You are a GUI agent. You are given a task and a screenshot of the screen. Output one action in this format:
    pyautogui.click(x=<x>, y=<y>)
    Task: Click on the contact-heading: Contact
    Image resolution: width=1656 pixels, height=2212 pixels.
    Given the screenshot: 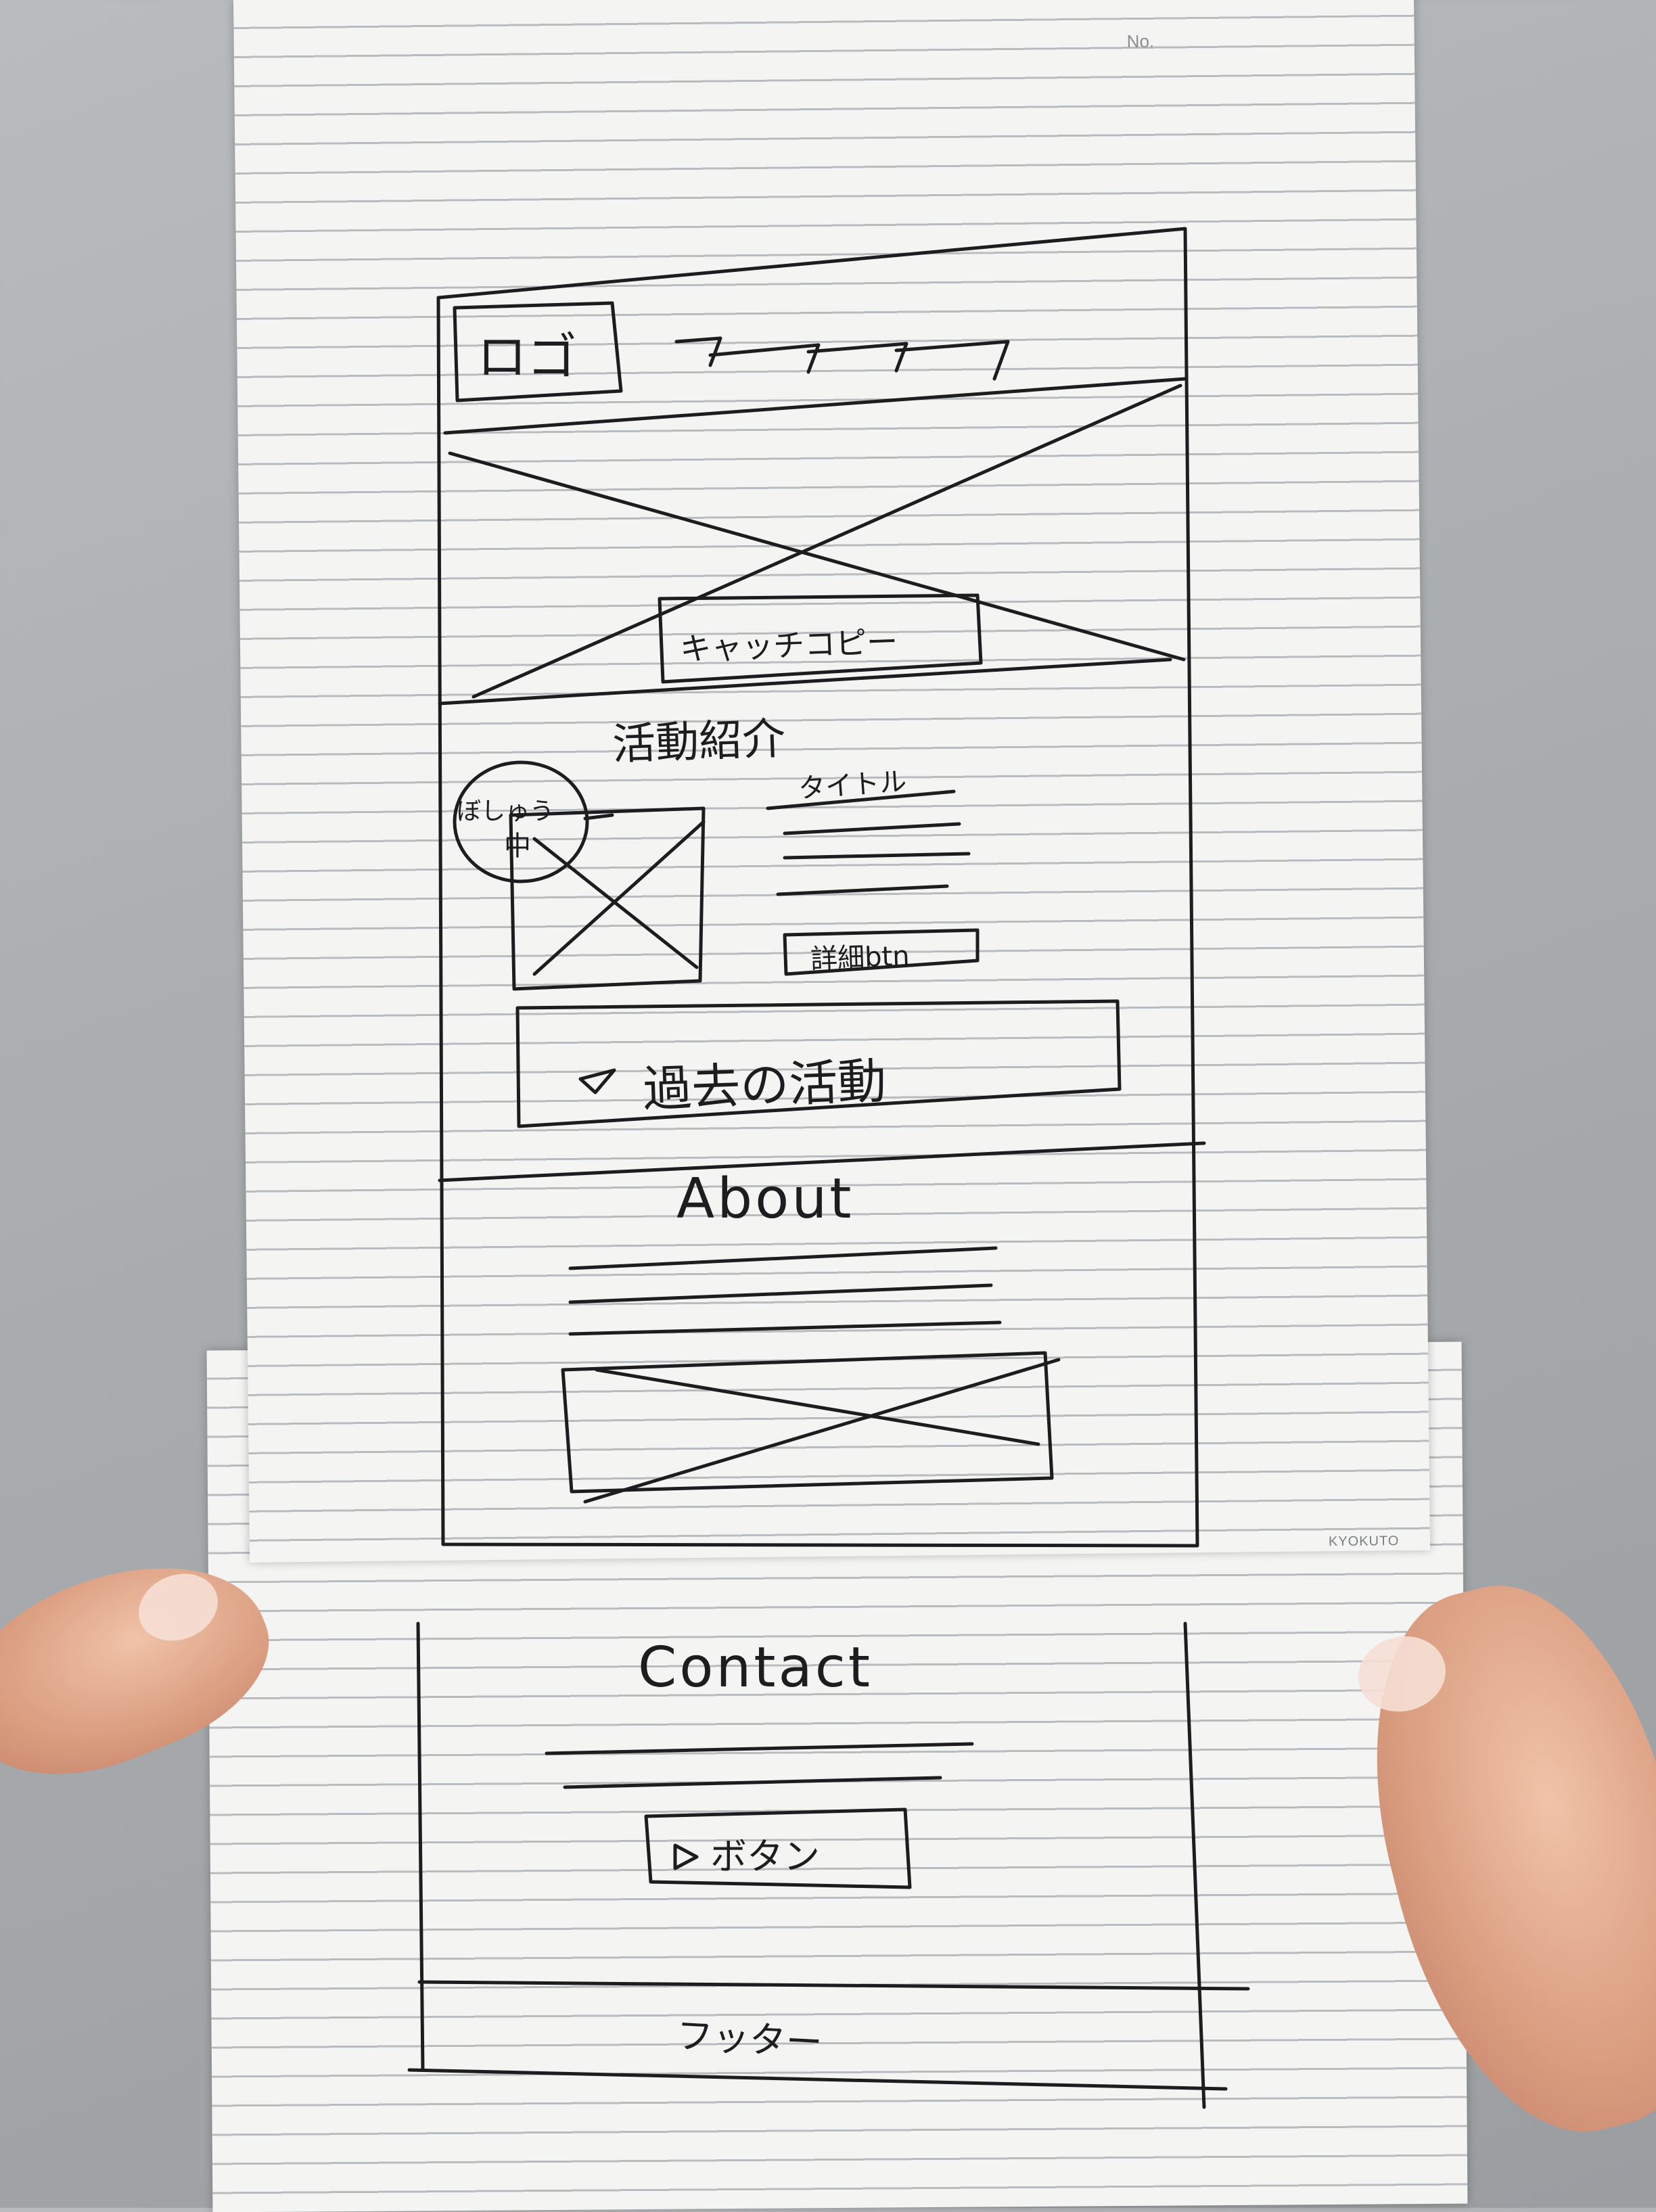 What is the action you would take?
    pyautogui.click(x=755, y=1668)
    